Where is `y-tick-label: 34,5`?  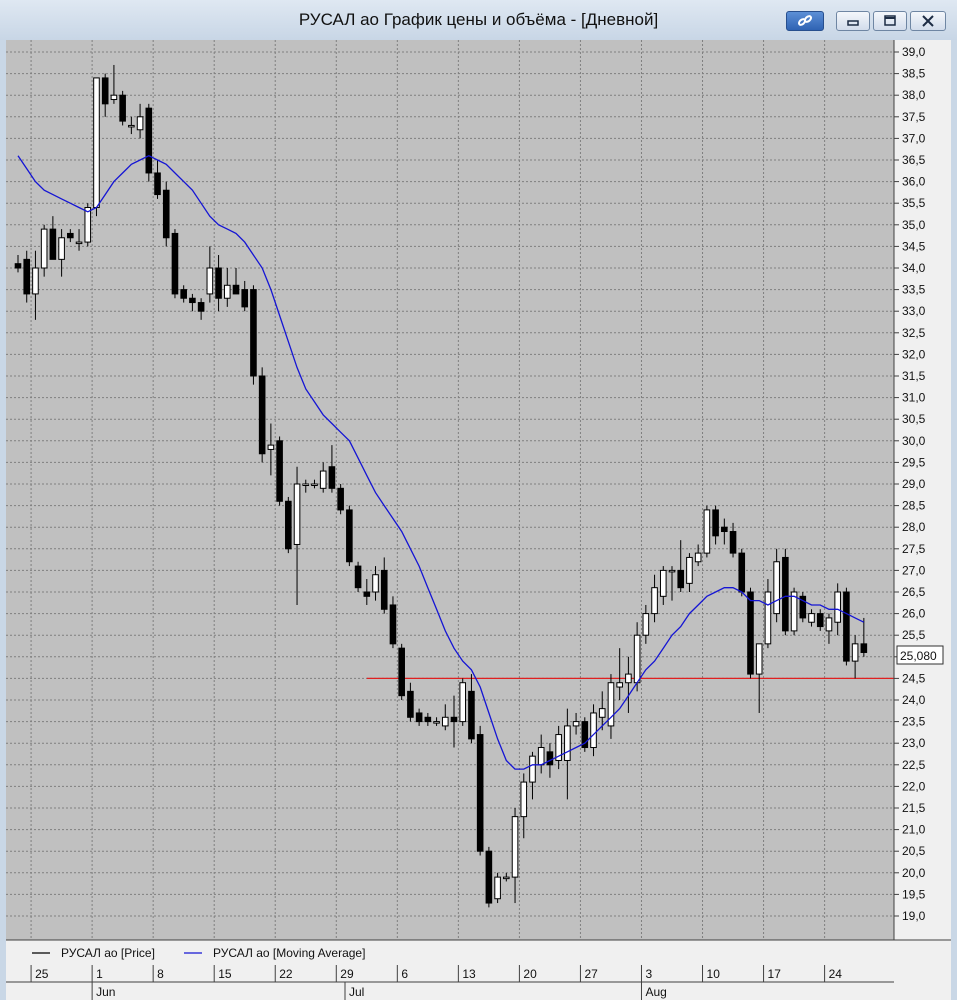
y-tick-label: 34,5 is located at coordinates (914, 246).